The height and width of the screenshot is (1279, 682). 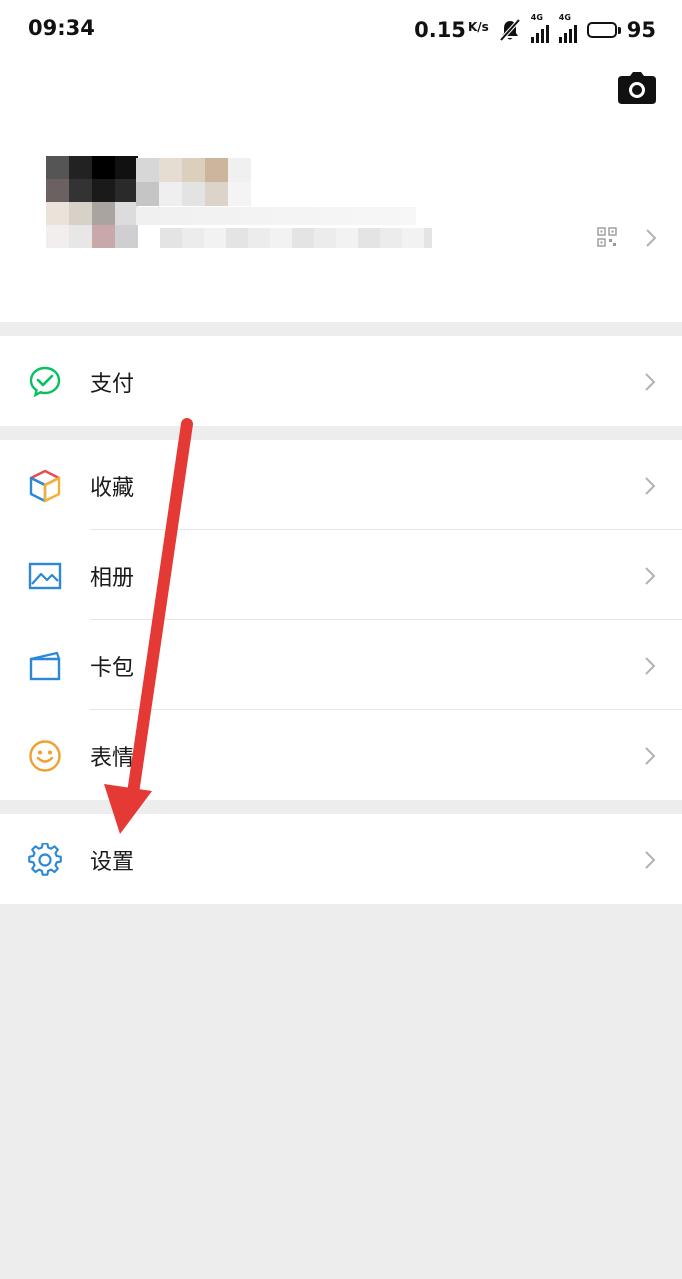 I want to click on battery-indicator: 95, so click(x=621, y=30).